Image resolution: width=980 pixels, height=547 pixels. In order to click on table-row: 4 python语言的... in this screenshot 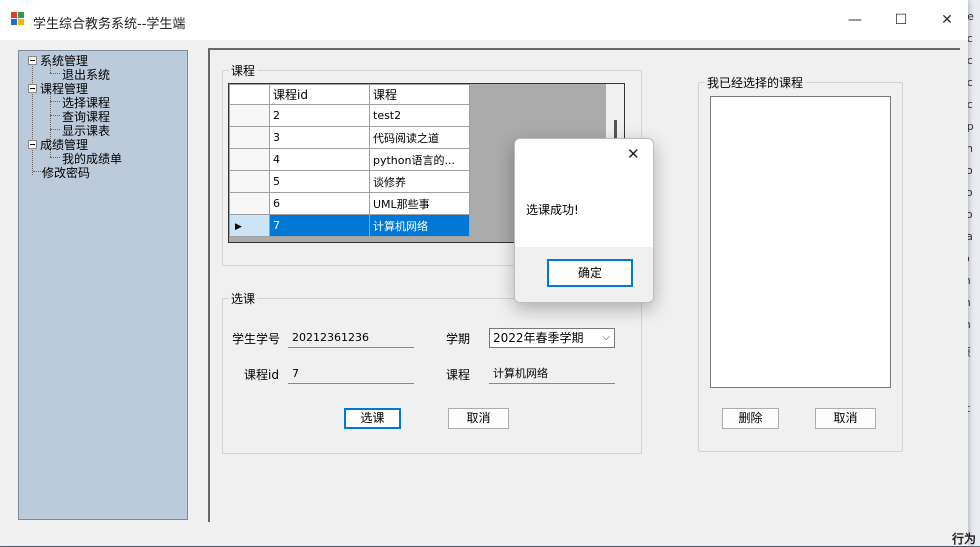, I will do `click(349, 159)`.